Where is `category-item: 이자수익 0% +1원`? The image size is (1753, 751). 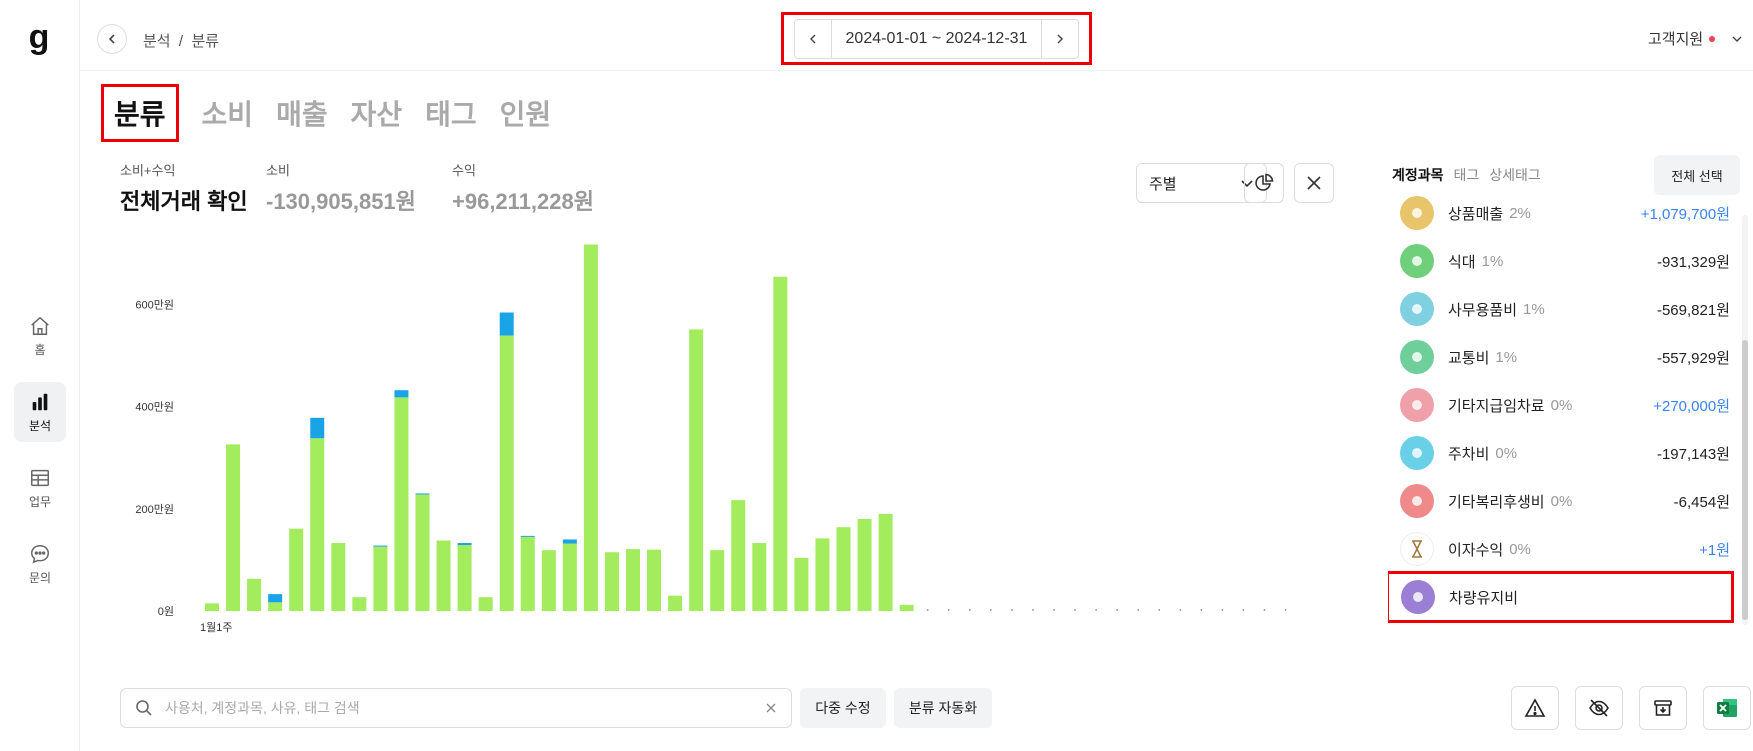
category-item: 이자수익 0% +1원 is located at coordinates (1564, 549).